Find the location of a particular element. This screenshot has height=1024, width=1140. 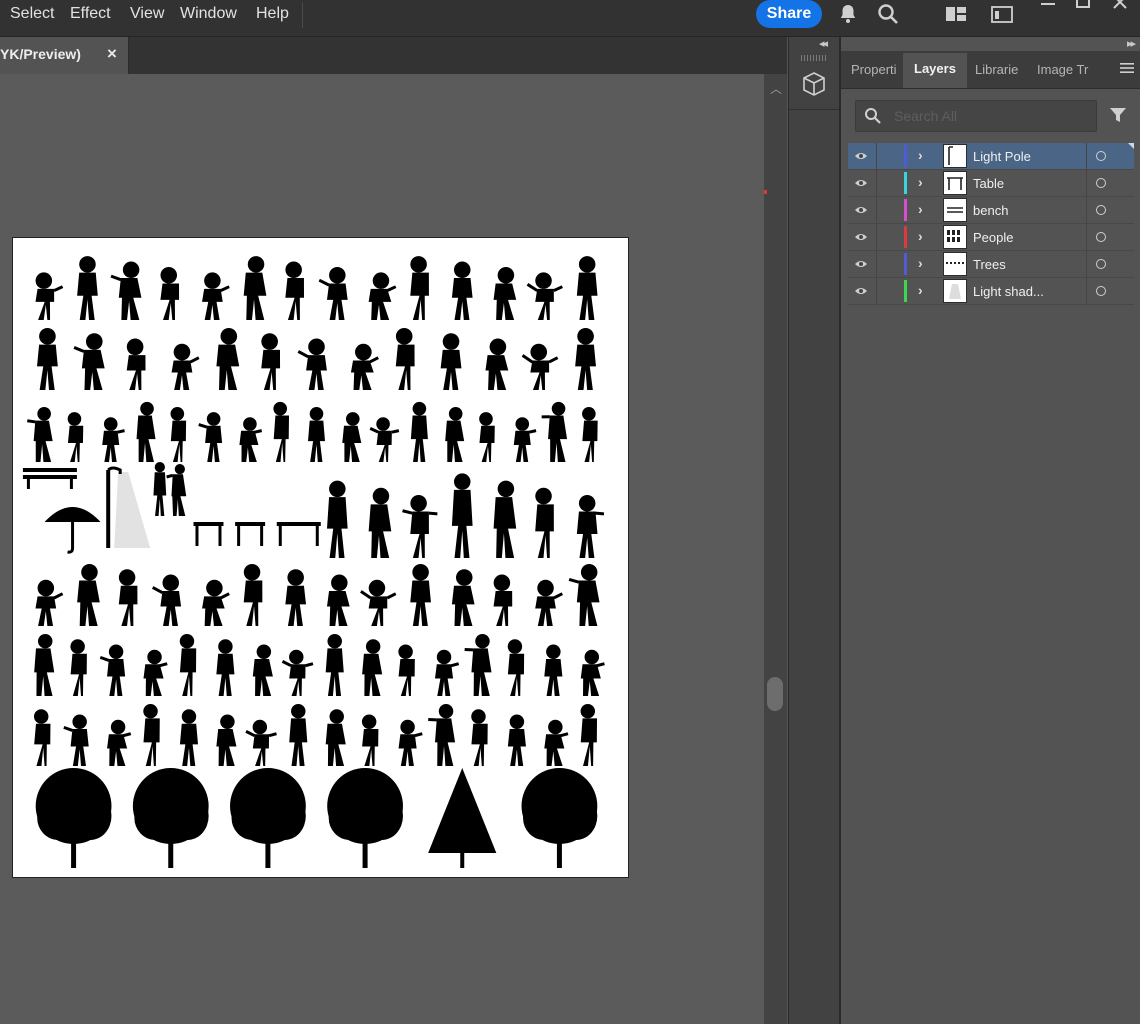

close-tab-icon: × is located at coordinates (112, 54).